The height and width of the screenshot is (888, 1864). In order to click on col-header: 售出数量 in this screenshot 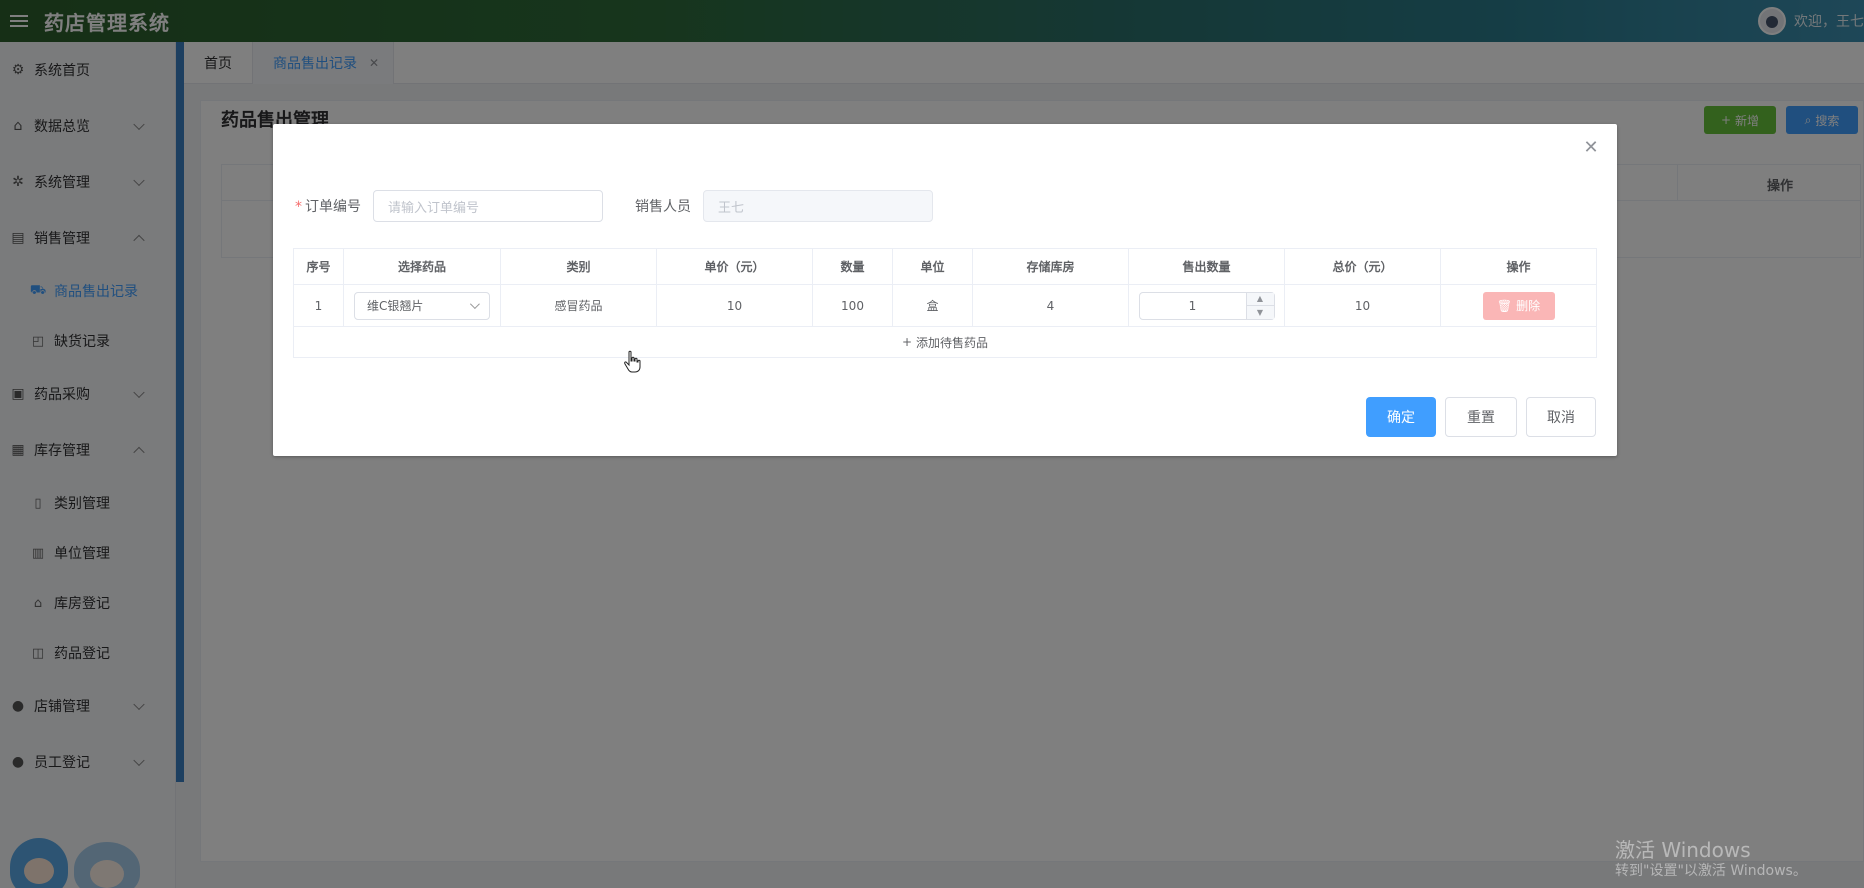, I will do `click(1207, 266)`.